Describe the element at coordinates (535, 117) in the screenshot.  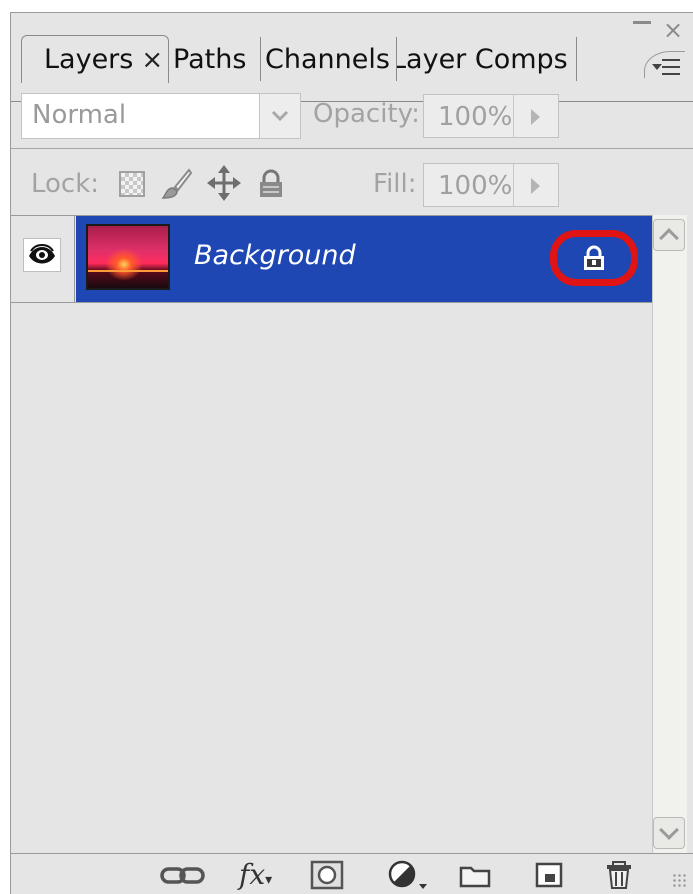
I see `opacity-slider-arrow-icon` at that location.